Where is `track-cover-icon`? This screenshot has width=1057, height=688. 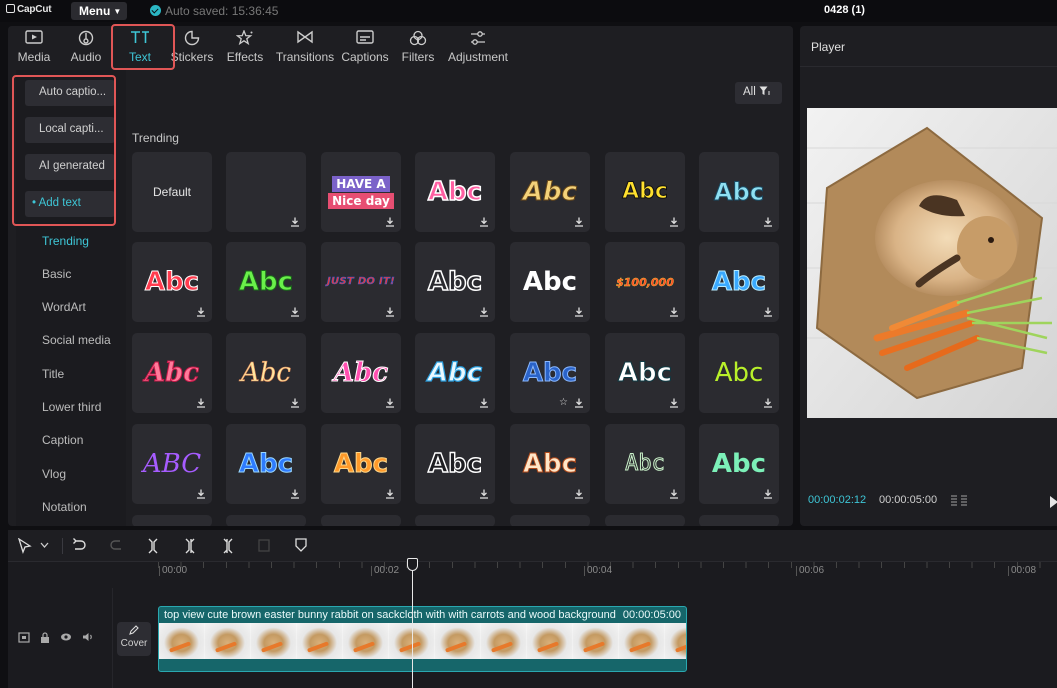 track-cover-icon is located at coordinates (24, 637).